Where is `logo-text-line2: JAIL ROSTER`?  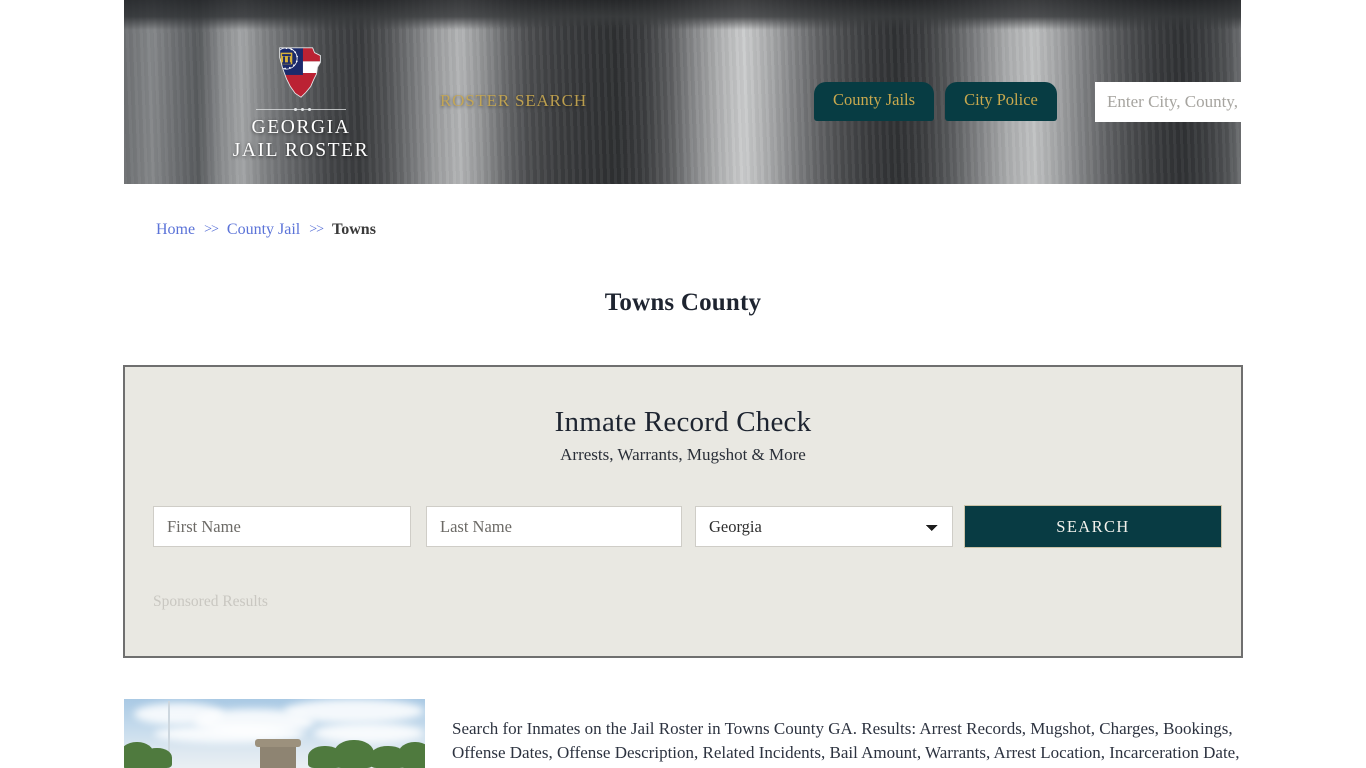 logo-text-line2: JAIL ROSTER is located at coordinates (301, 150).